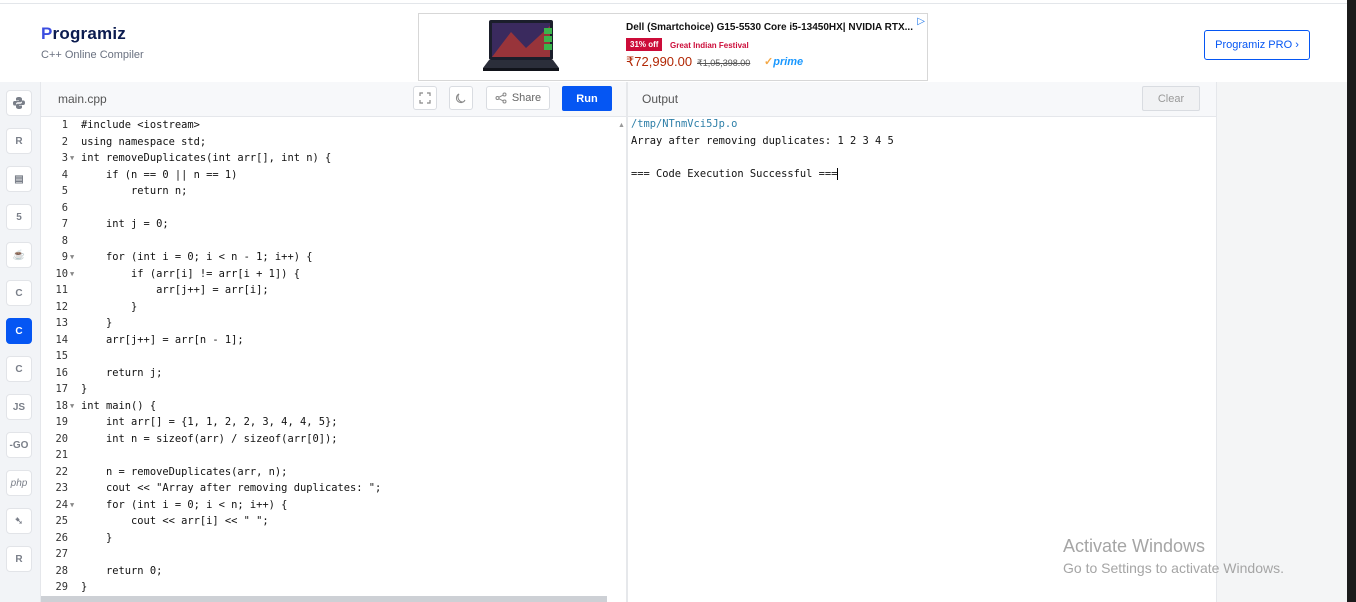  I want to click on editor-toolbar: main.cpp Share Run, so click(333, 99).